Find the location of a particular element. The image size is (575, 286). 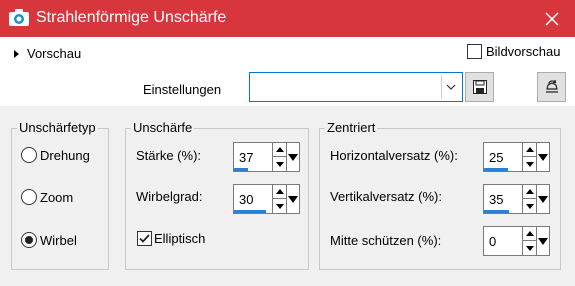

protect-center-decrement-button is located at coordinates (529, 248).